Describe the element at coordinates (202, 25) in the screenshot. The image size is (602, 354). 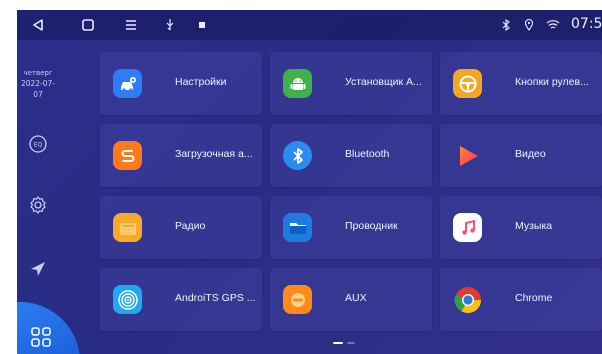
I see `notification-icon` at that location.